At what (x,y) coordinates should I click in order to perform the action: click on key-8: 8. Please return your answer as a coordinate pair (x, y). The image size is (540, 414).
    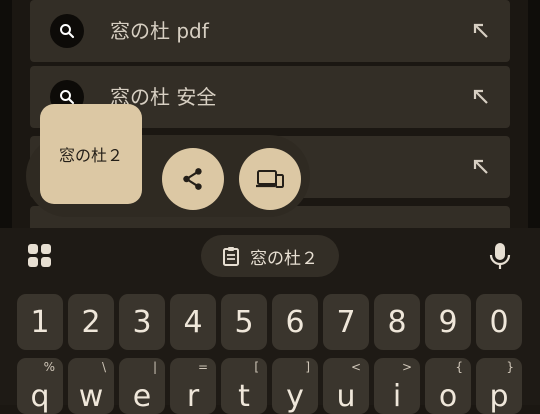
    Looking at the image, I should click on (397, 322).